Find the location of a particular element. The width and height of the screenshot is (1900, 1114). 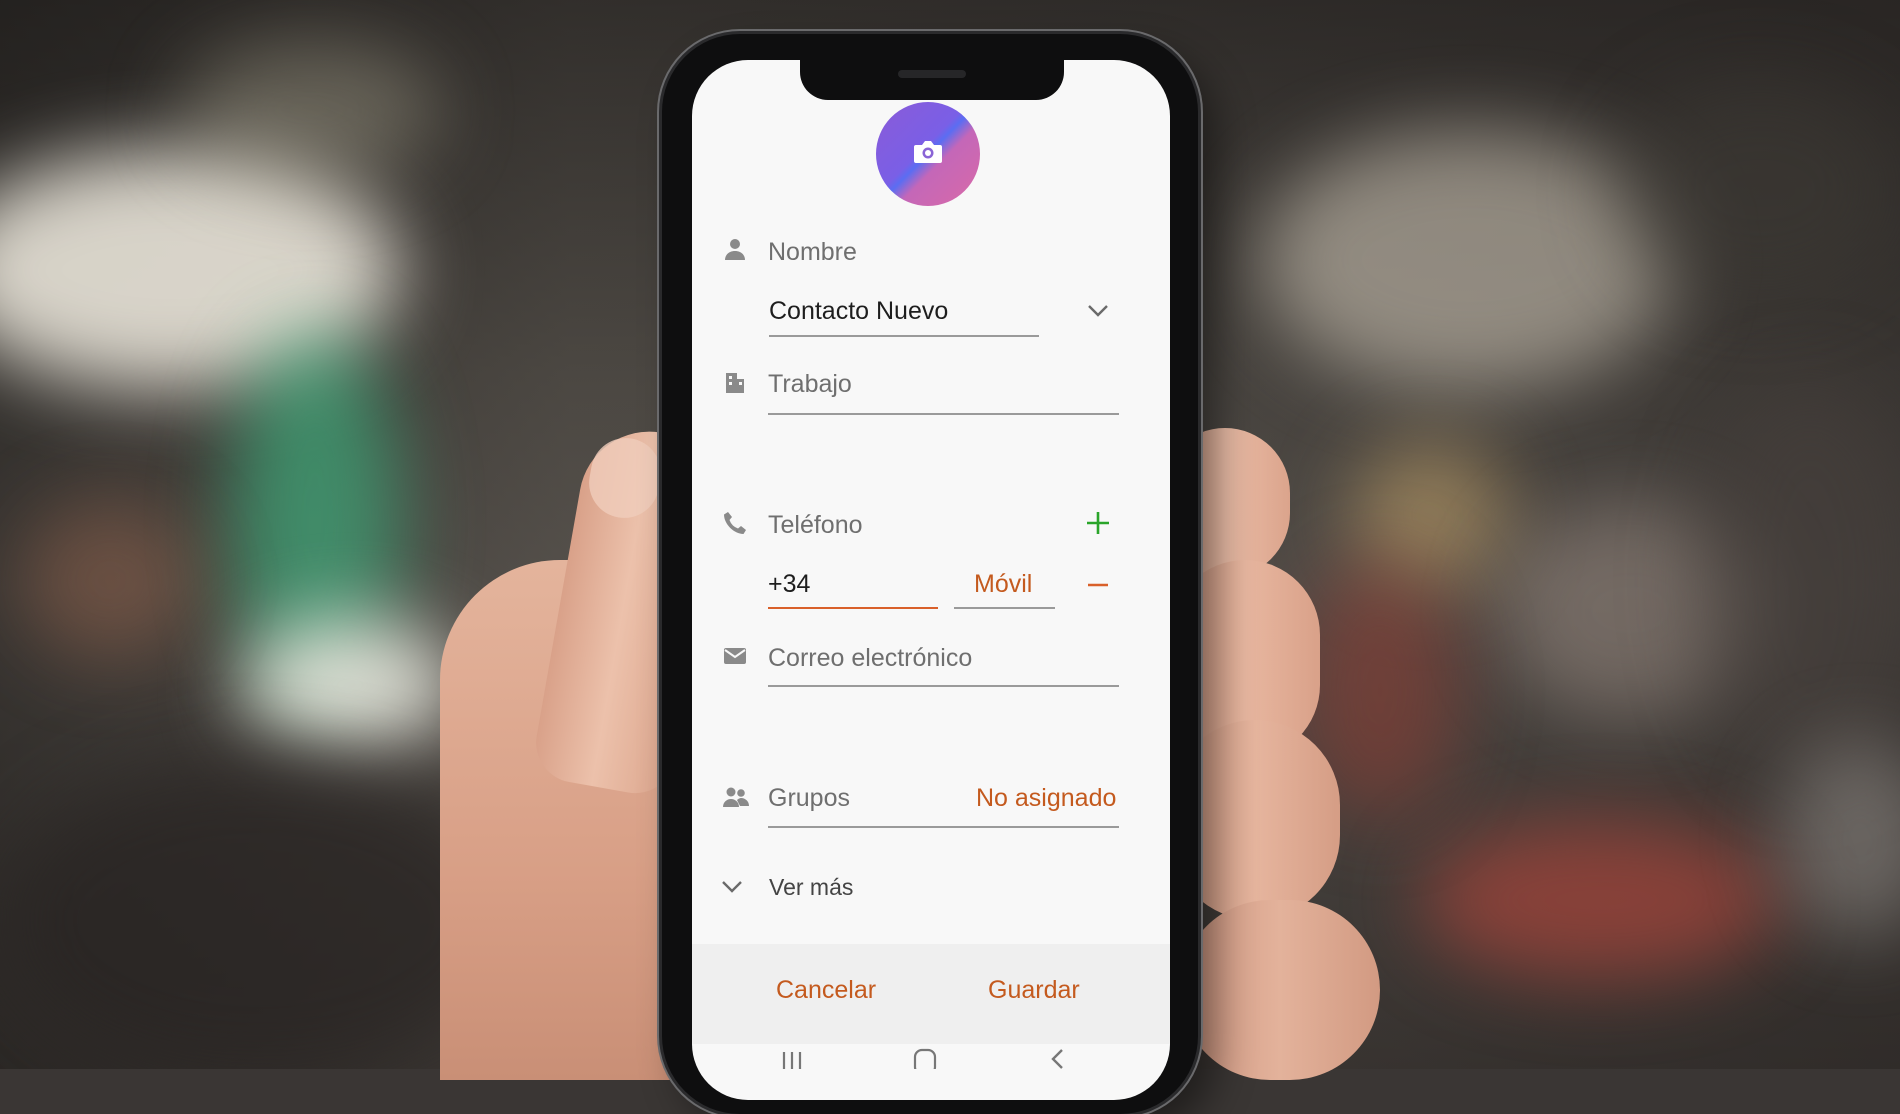

minus-icon is located at coordinates (1098, 587).